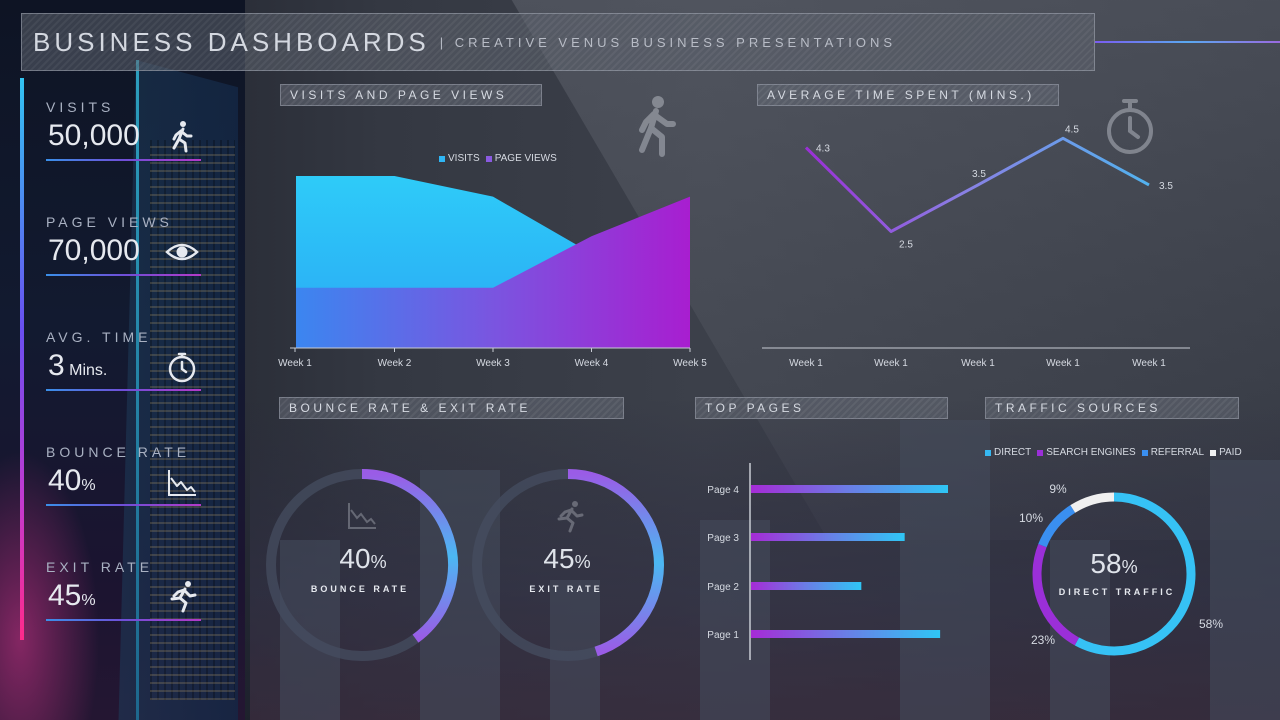  What do you see at coordinates (1043, 640) in the screenshot?
I see `donut-data-label: 23%` at bounding box center [1043, 640].